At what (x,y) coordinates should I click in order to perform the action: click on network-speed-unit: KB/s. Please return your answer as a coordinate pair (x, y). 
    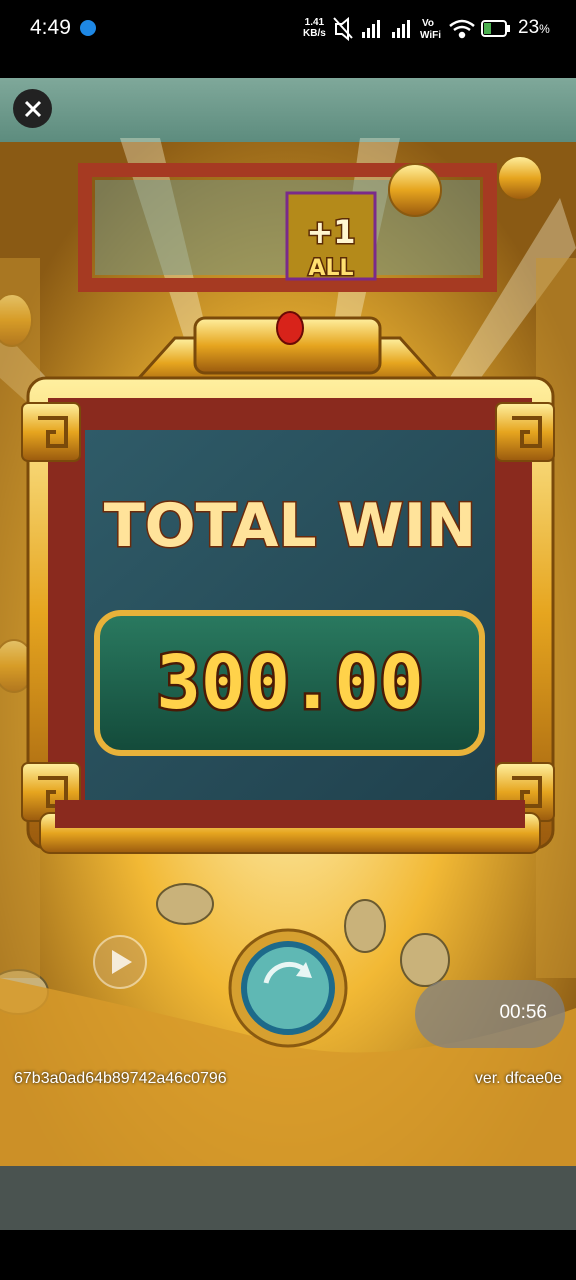
    Looking at the image, I should click on (314, 33).